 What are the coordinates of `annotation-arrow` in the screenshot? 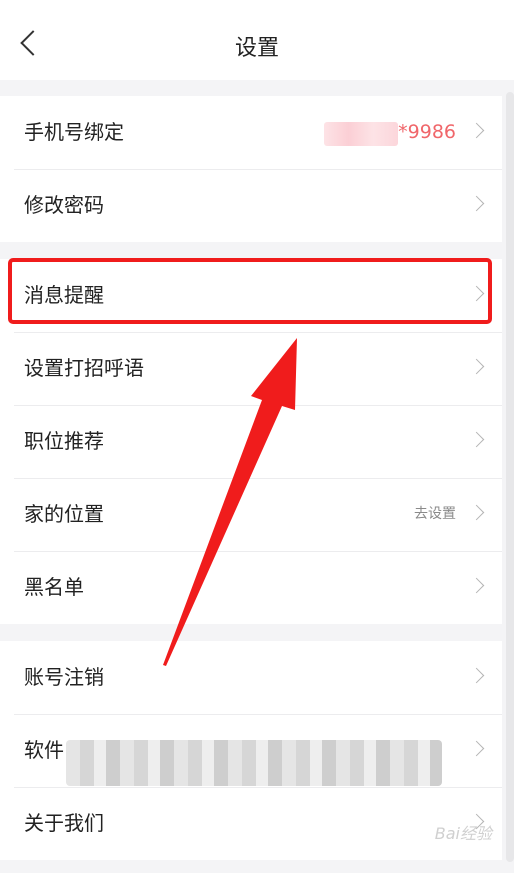 It's located at (230, 502).